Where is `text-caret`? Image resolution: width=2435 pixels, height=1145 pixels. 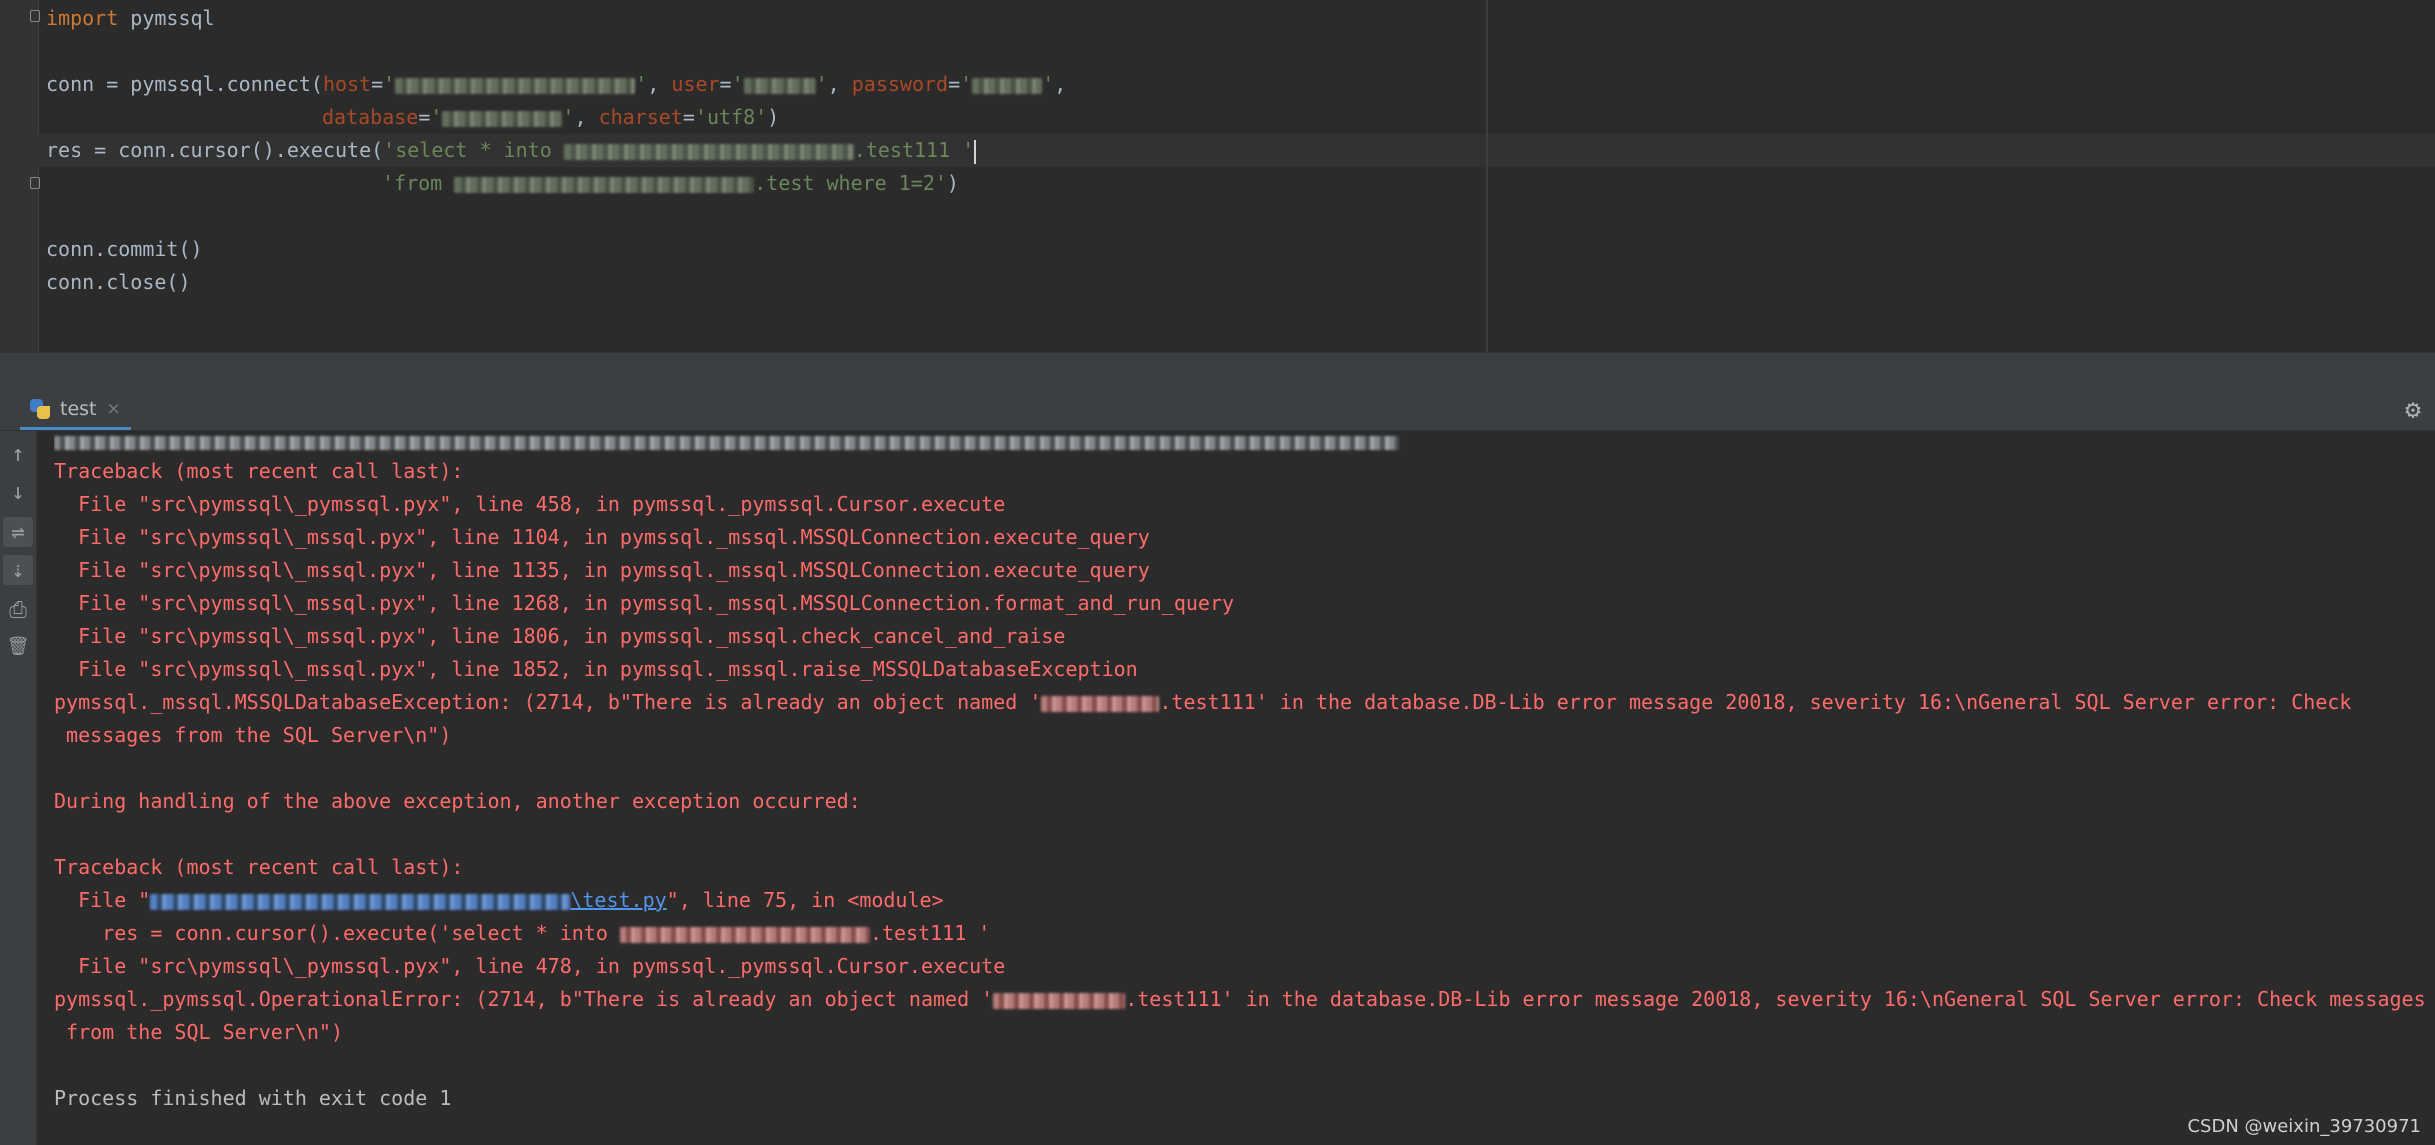 text-caret is located at coordinates (975, 151).